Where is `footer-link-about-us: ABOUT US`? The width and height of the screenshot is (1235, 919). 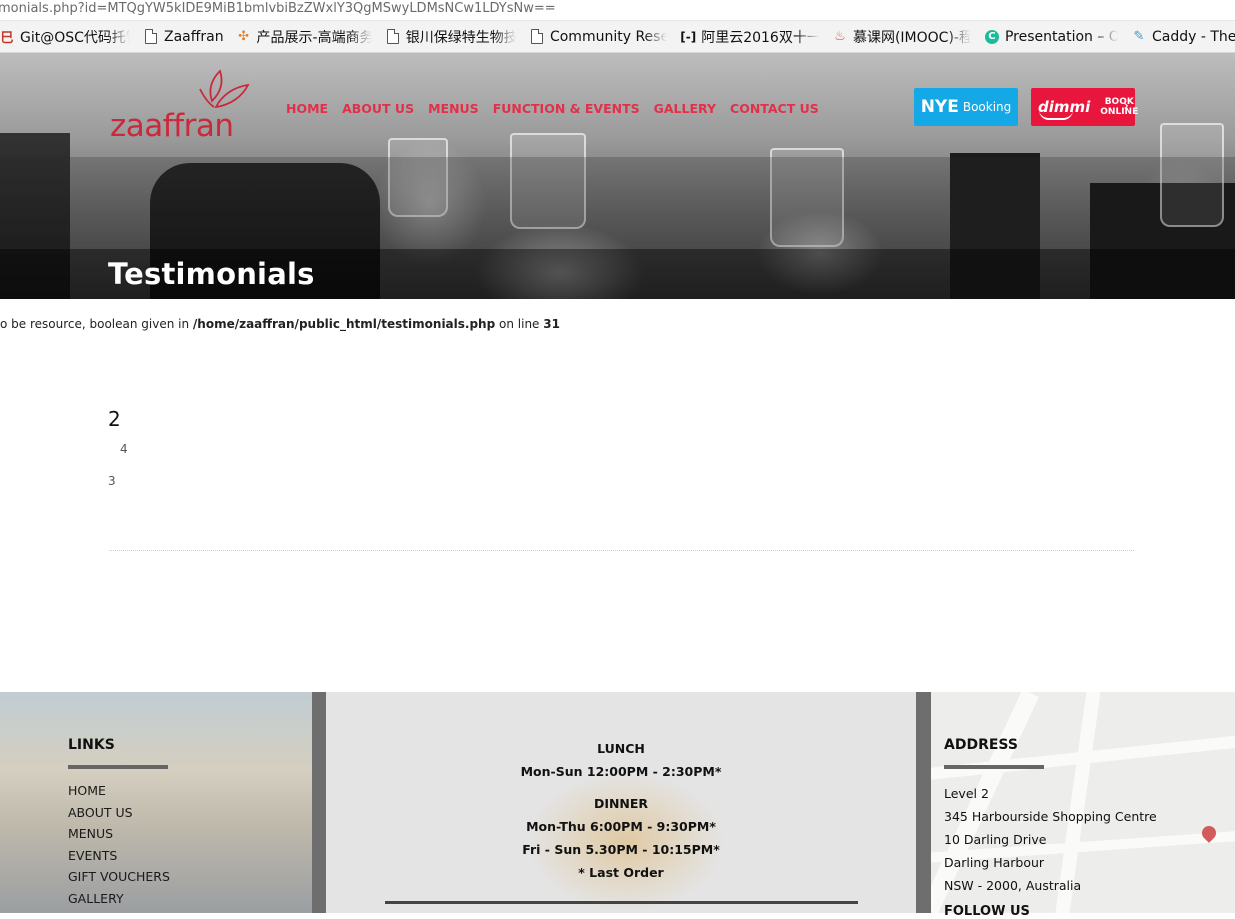
footer-link-about-us: ABOUT US is located at coordinates (119, 813).